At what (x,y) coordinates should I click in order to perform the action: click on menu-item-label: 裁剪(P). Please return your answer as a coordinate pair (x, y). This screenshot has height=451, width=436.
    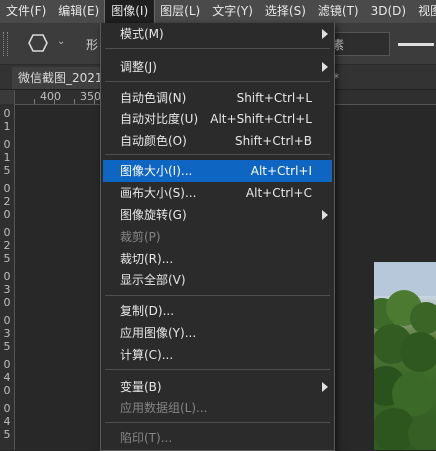
    Looking at the image, I should click on (140, 237).